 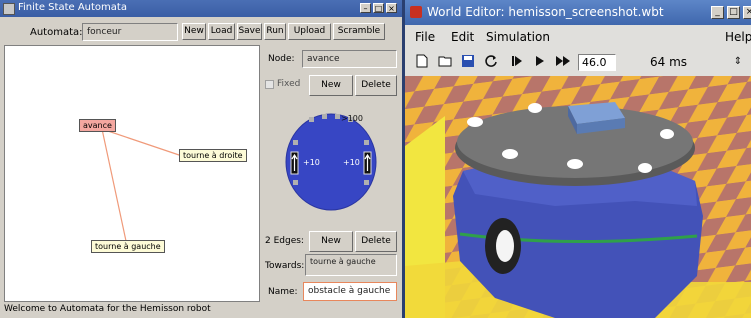 What do you see at coordinates (669, 62) in the screenshot?
I see `basic-time-step: 64 ms` at bounding box center [669, 62].